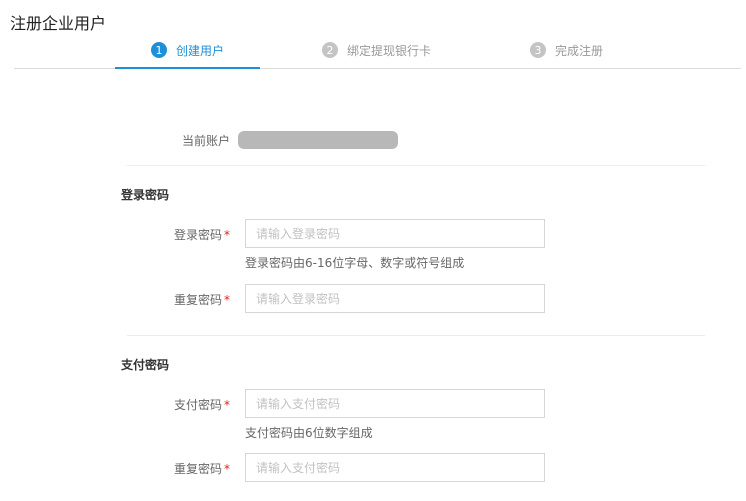 This screenshot has width=746, height=501. Describe the element at coordinates (318, 140) in the screenshot. I see `current-account-value-redacted` at that location.